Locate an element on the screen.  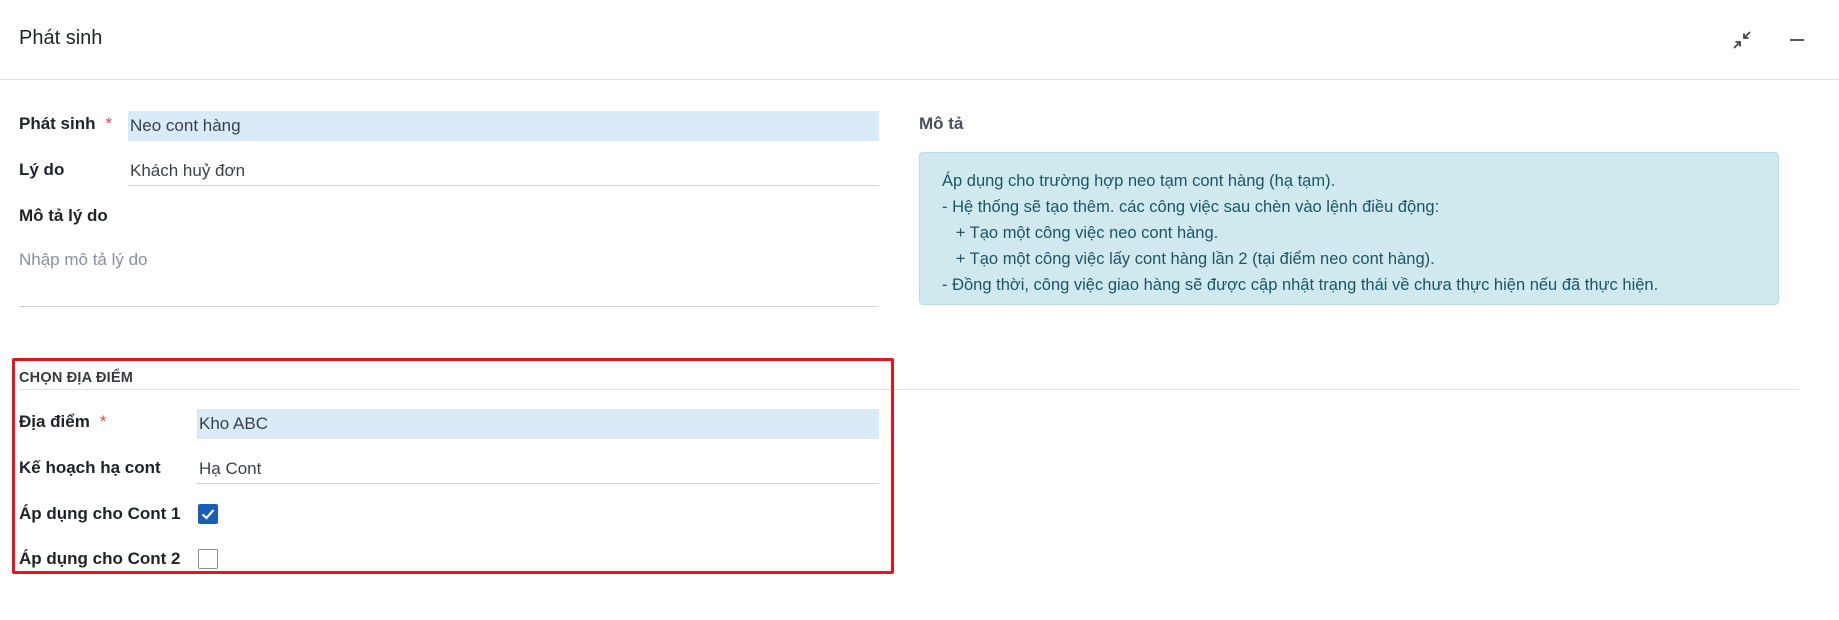
ly-do-label: Lý do is located at coordinates (42, 169).